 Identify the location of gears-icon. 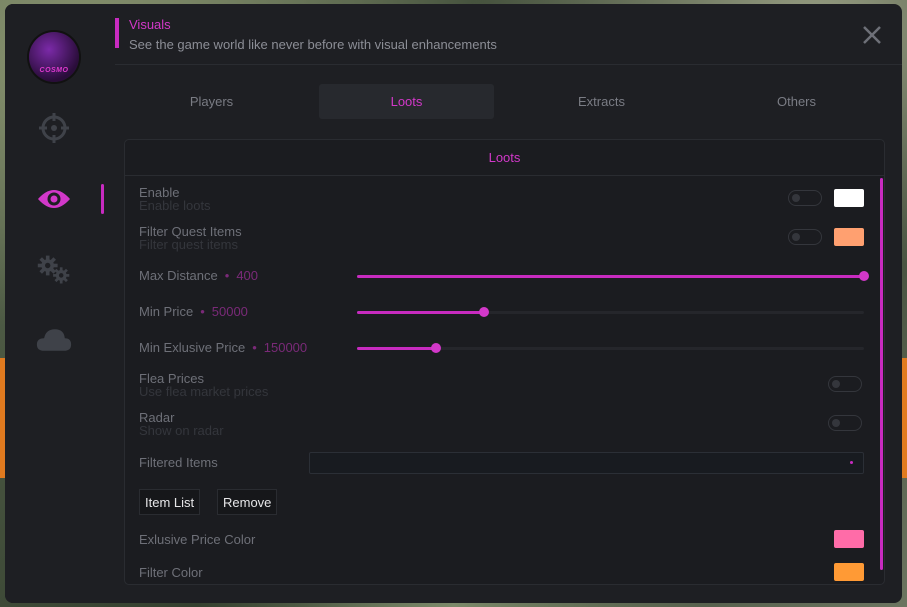
(53, 269).